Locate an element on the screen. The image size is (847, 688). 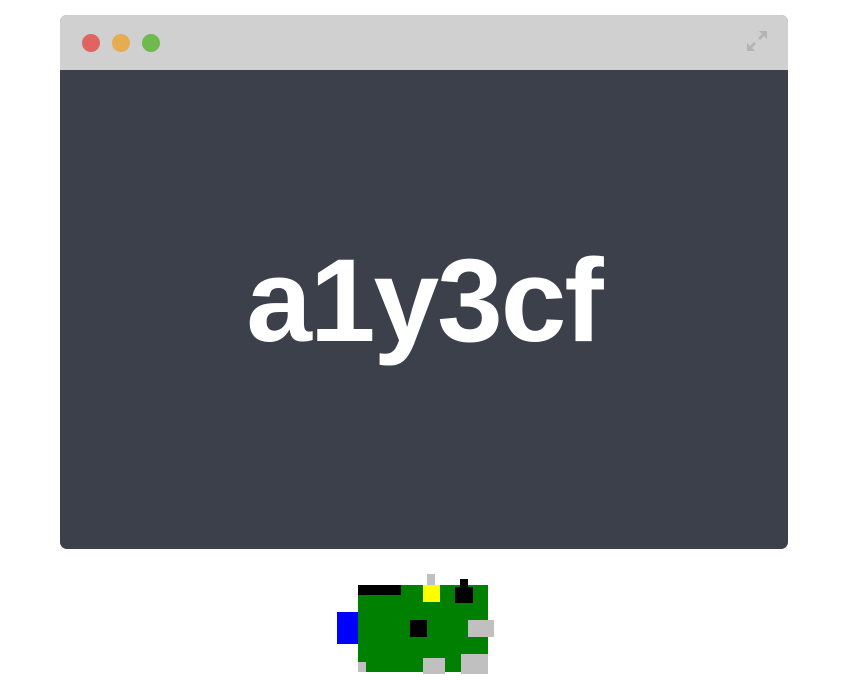
expand-arrows-icon is located at coordinates (757, 41).